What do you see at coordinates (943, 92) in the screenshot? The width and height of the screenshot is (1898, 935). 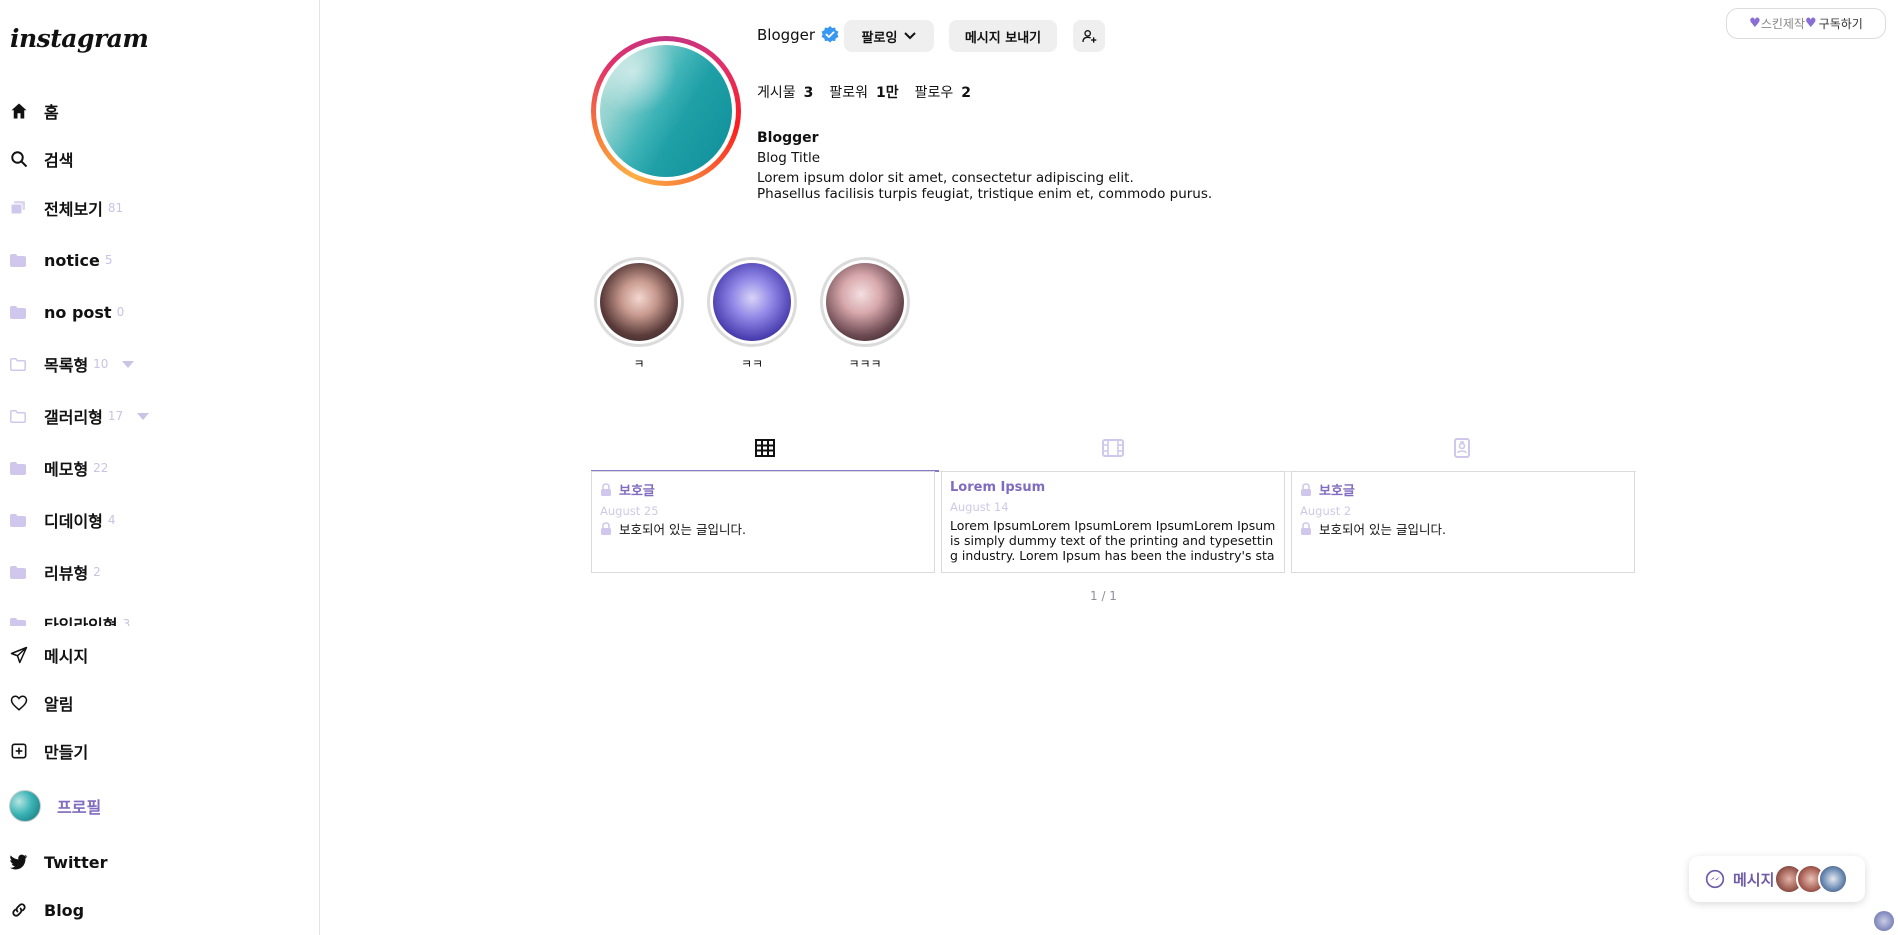 I see `stat-following: 팔로우 2` at bounding box center [943, 92].